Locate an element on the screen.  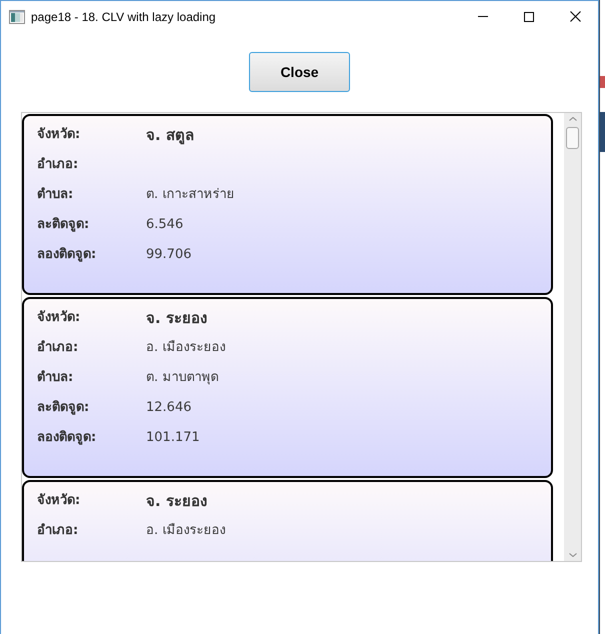
chevron-down-icon is located at coordinates (572, 555).